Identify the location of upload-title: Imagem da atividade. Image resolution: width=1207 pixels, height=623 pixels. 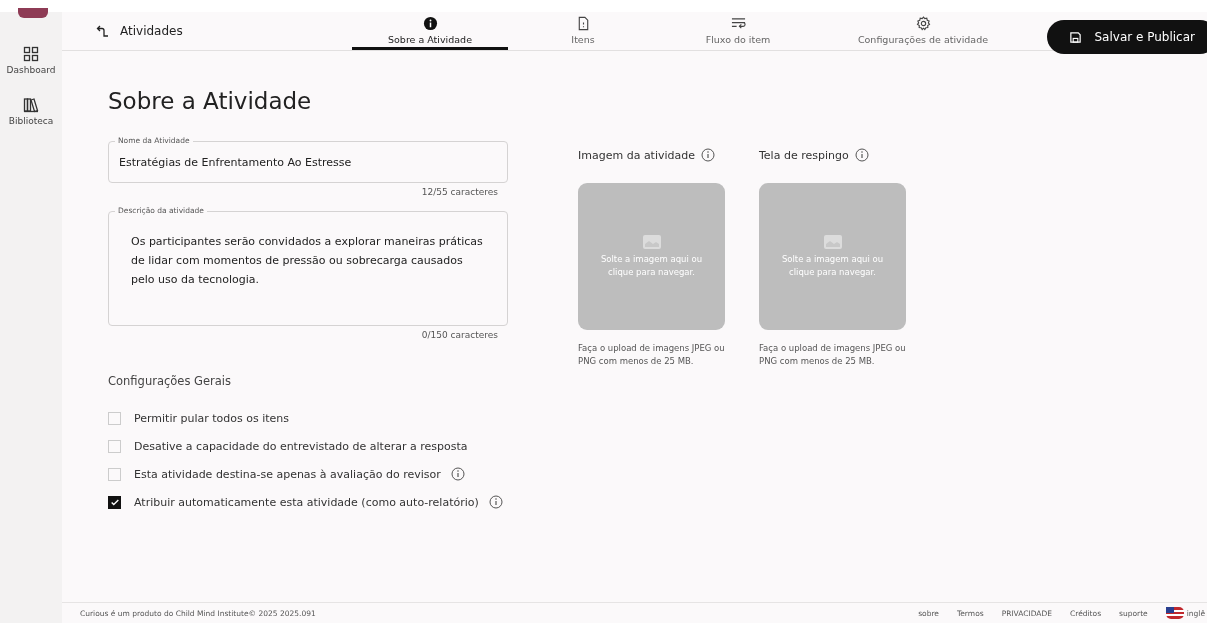
(637, 155).